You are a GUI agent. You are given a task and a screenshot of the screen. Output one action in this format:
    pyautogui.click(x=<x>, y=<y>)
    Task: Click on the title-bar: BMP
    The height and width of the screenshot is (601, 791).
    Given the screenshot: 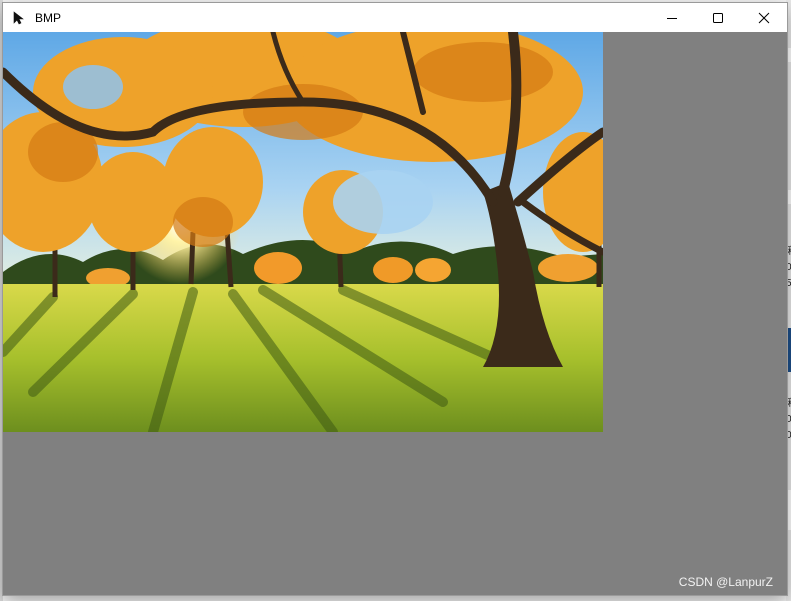 What is the action you would take?
    pyautogui.click(x=395, y=17)
    